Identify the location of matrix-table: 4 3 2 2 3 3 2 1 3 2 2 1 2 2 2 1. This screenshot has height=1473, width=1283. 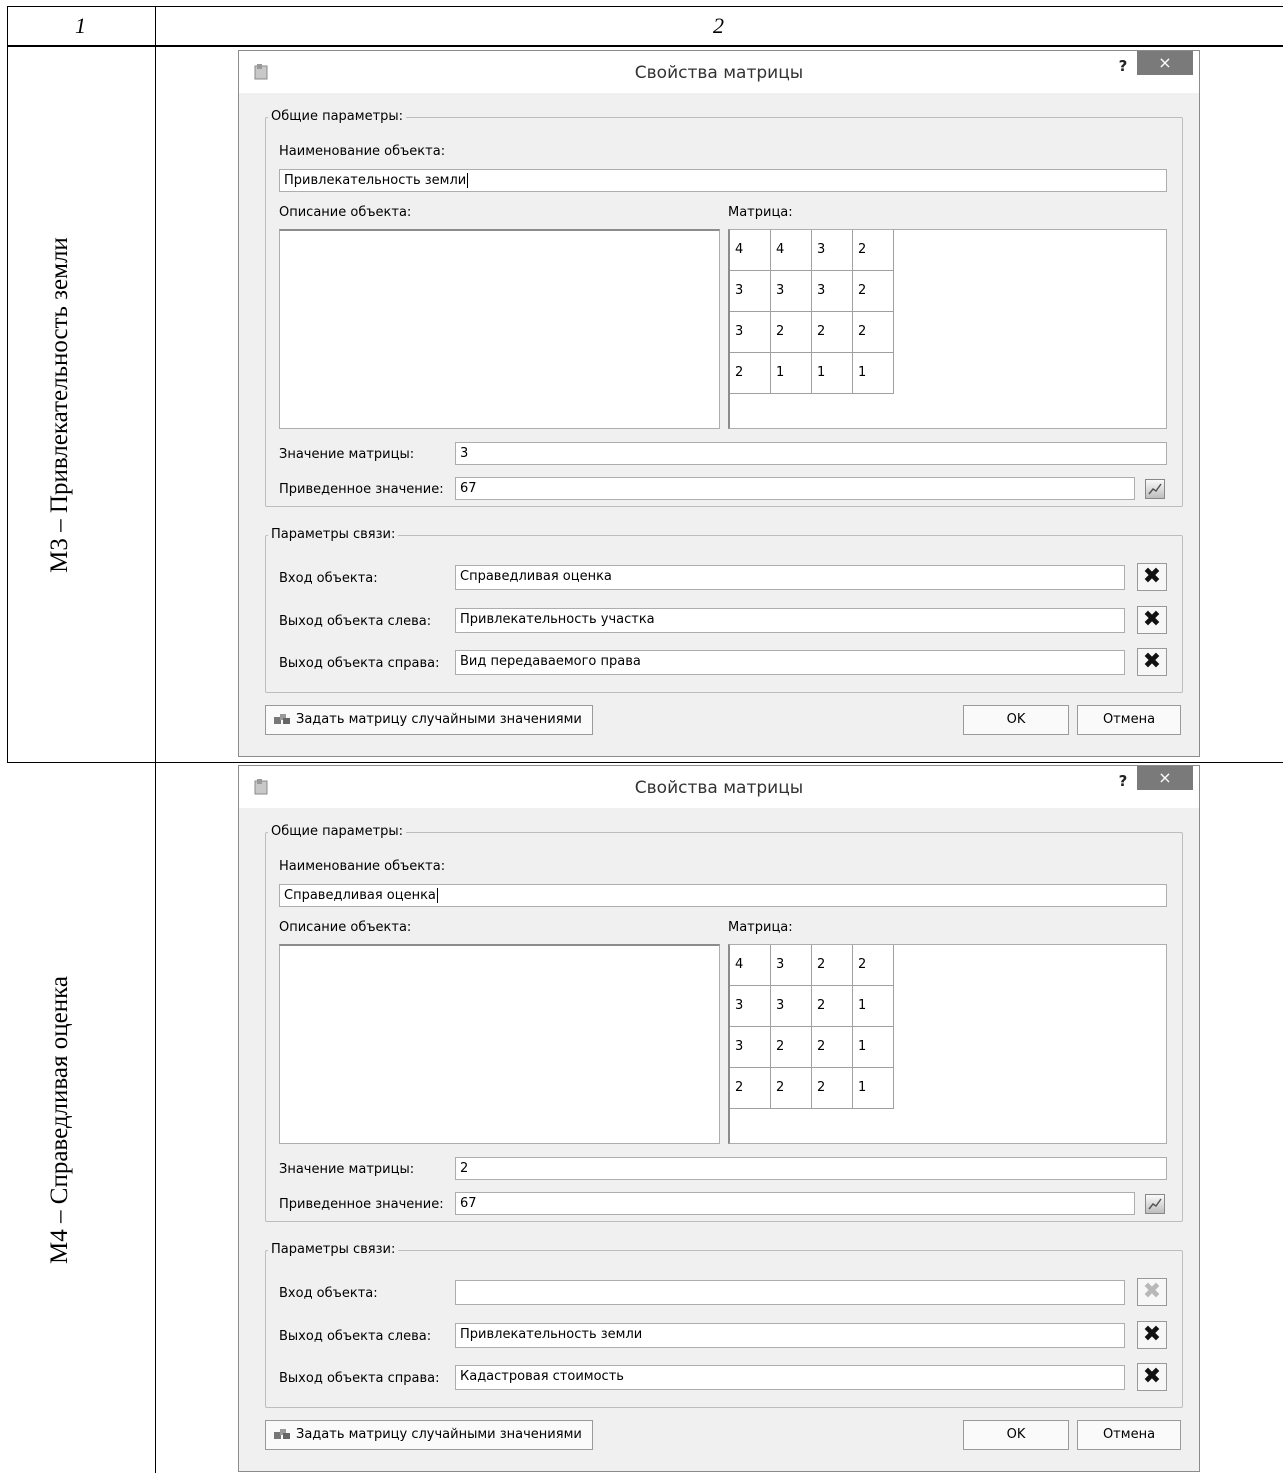
(812, 1027).